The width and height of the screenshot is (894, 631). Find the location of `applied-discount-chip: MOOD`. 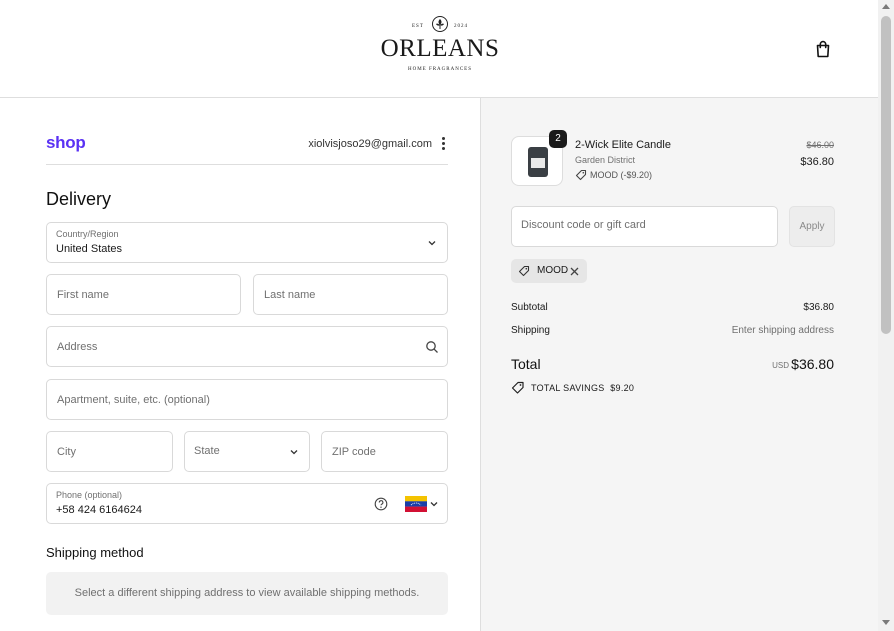

applied-discount-chip: MOOD is located at coordinates (549, 271).